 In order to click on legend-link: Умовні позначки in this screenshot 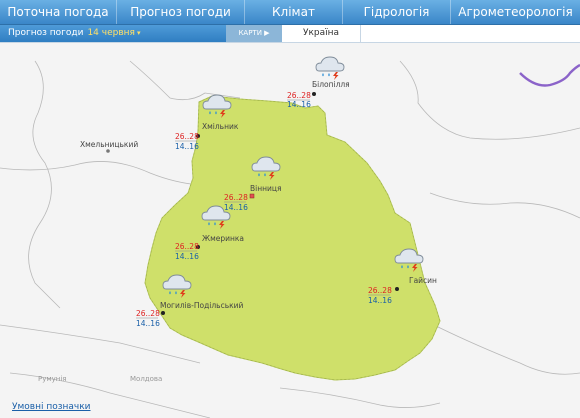, I will do `click(51, 407)`.